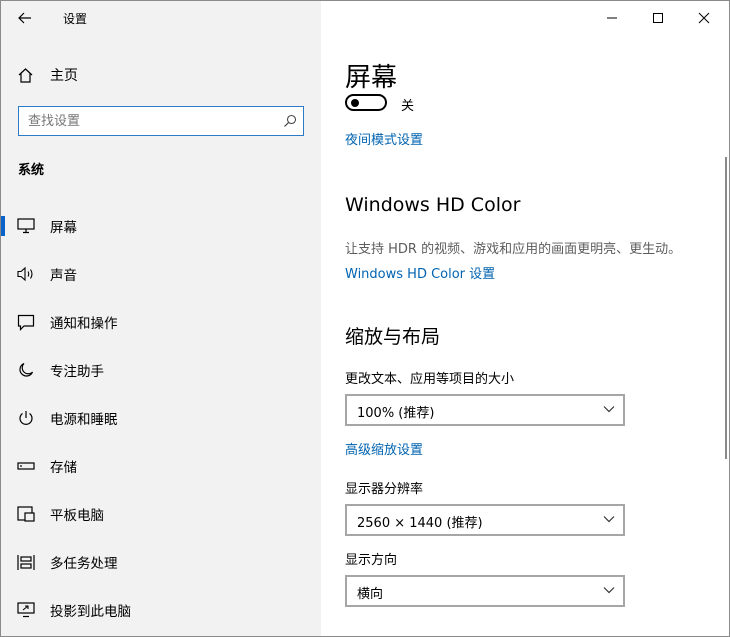 The height and width of the screenshot is (637, 730). Describe the element at coordinates (26, 370) in the screenshot. I see `moon-icon` at that location.